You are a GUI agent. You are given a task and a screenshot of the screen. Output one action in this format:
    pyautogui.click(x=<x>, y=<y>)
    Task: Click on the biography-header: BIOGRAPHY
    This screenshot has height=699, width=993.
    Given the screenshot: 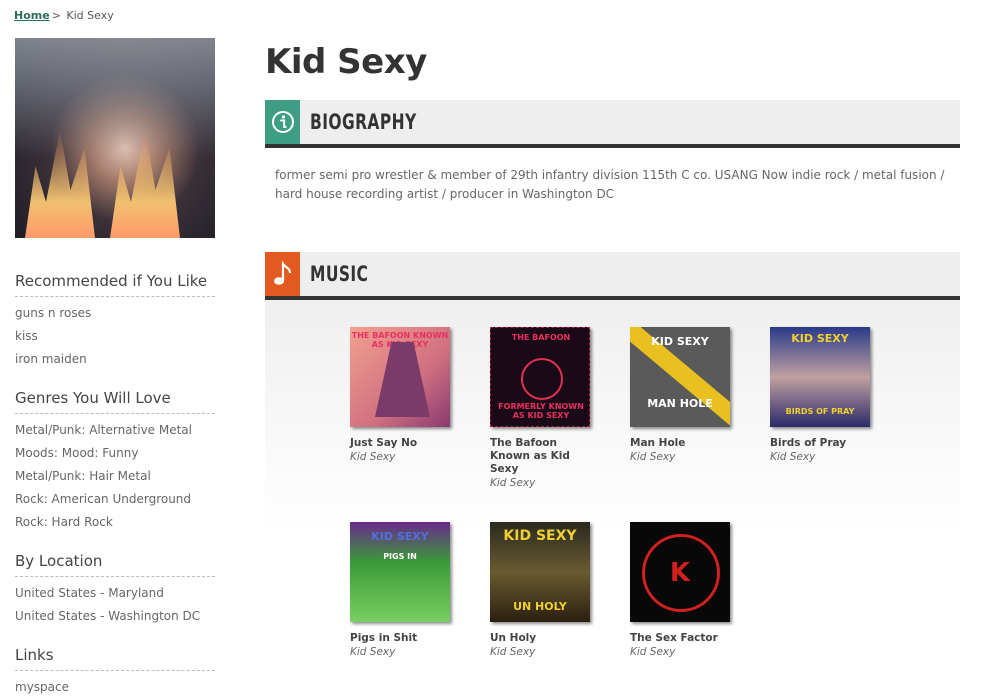 What is the action you would take?
    pyautogui.click(x=612, y=124)
    